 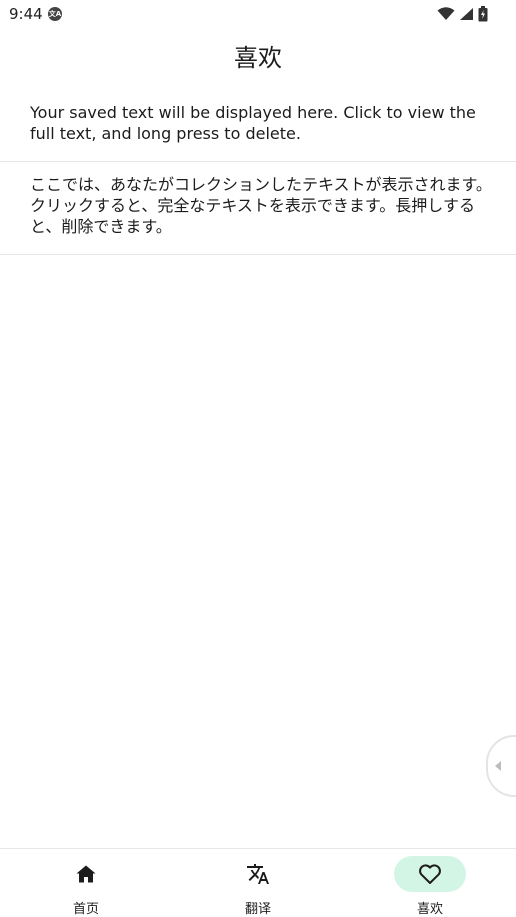 I want to click on page-title: 喜欢, so click(x=258, y=57).